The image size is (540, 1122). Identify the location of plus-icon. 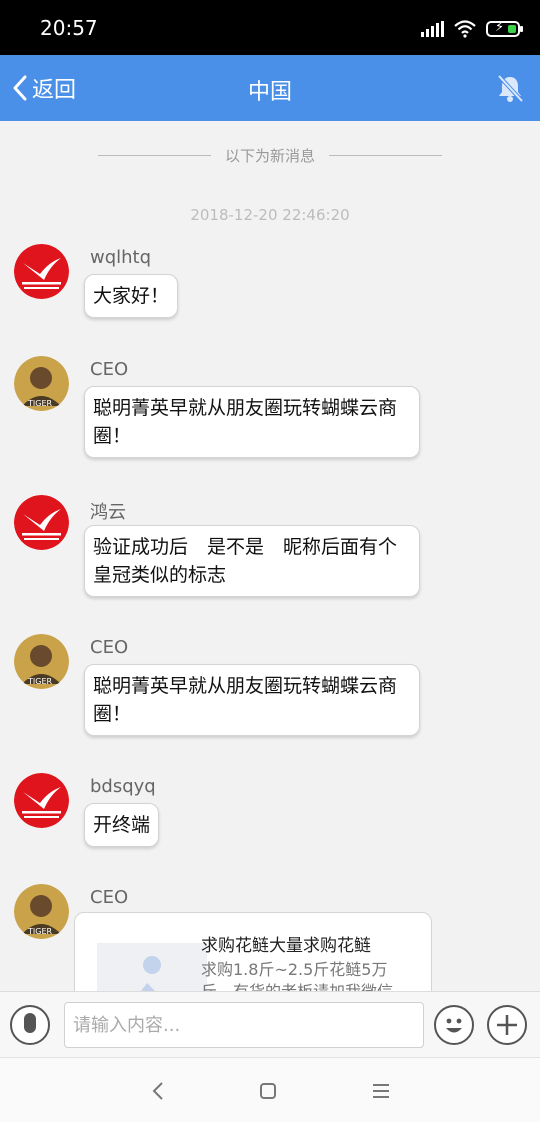
(507, 1025).